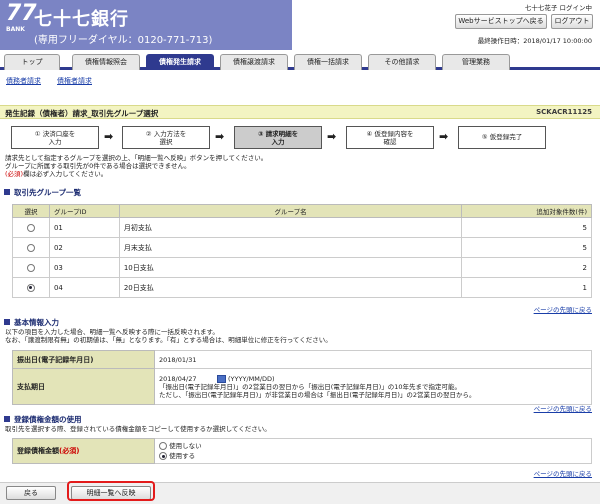 The height and width of the screenshot is (504, 600). I want to click on instruction-3-text: 欄は必ず入力してください。, so click(65, 174).